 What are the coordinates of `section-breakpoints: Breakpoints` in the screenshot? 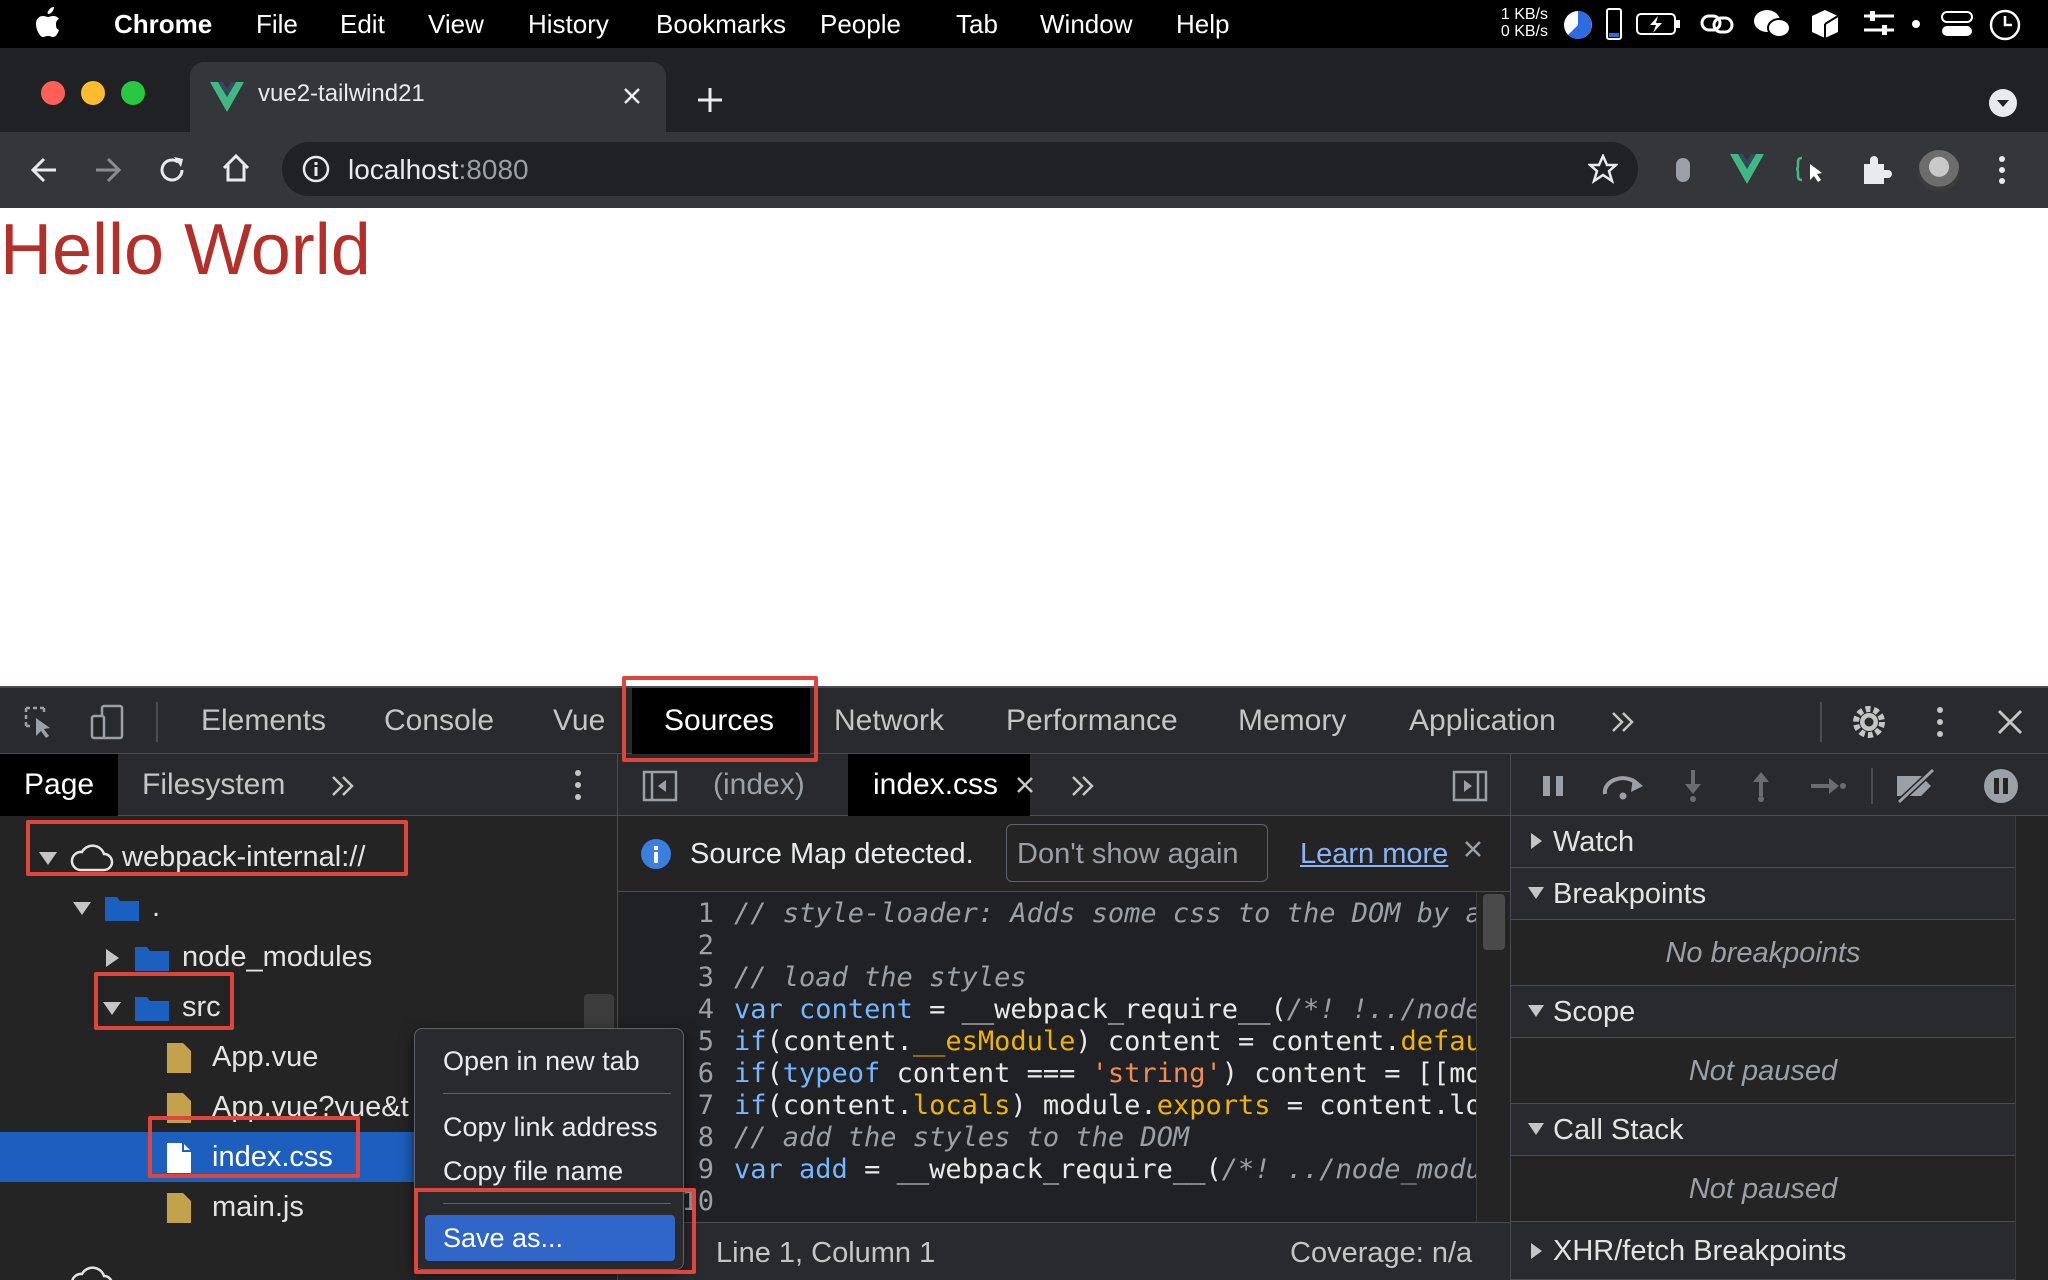 It's located at (1763, 894).